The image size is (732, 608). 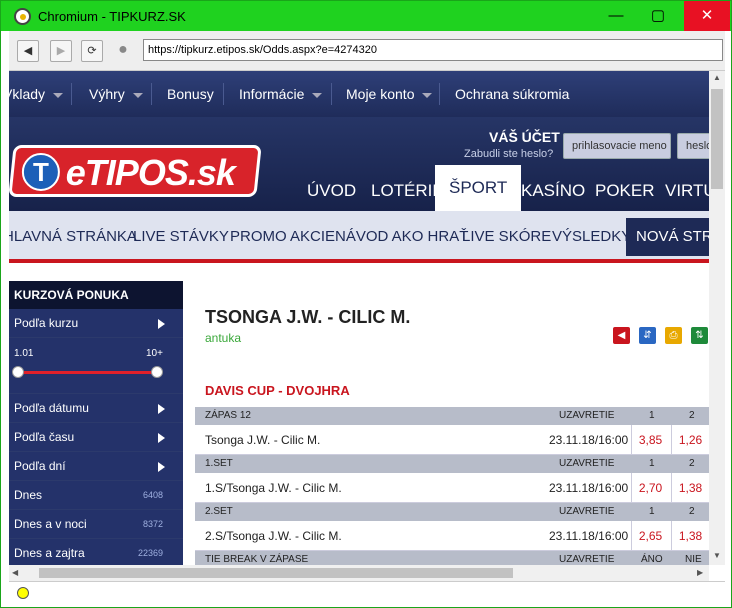 I want to click on sidebar-item-by-date: Podľa dátumu, so click(x=96, y=408).